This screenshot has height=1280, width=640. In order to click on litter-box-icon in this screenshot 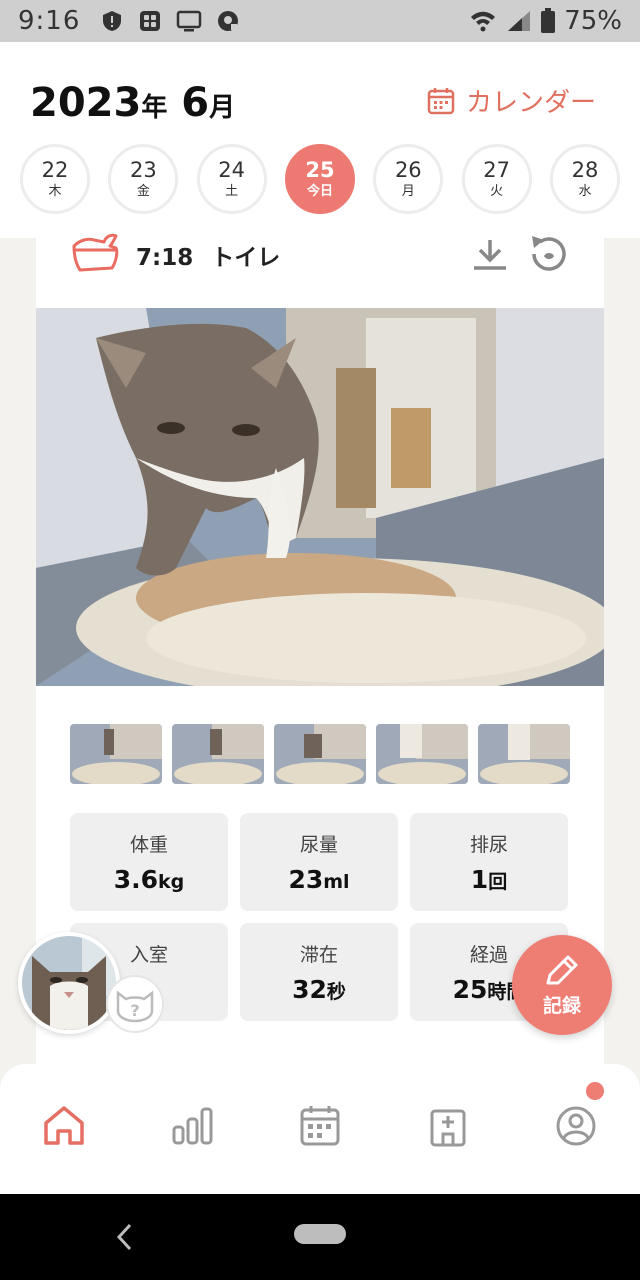, I will do `click(95, 252)`.